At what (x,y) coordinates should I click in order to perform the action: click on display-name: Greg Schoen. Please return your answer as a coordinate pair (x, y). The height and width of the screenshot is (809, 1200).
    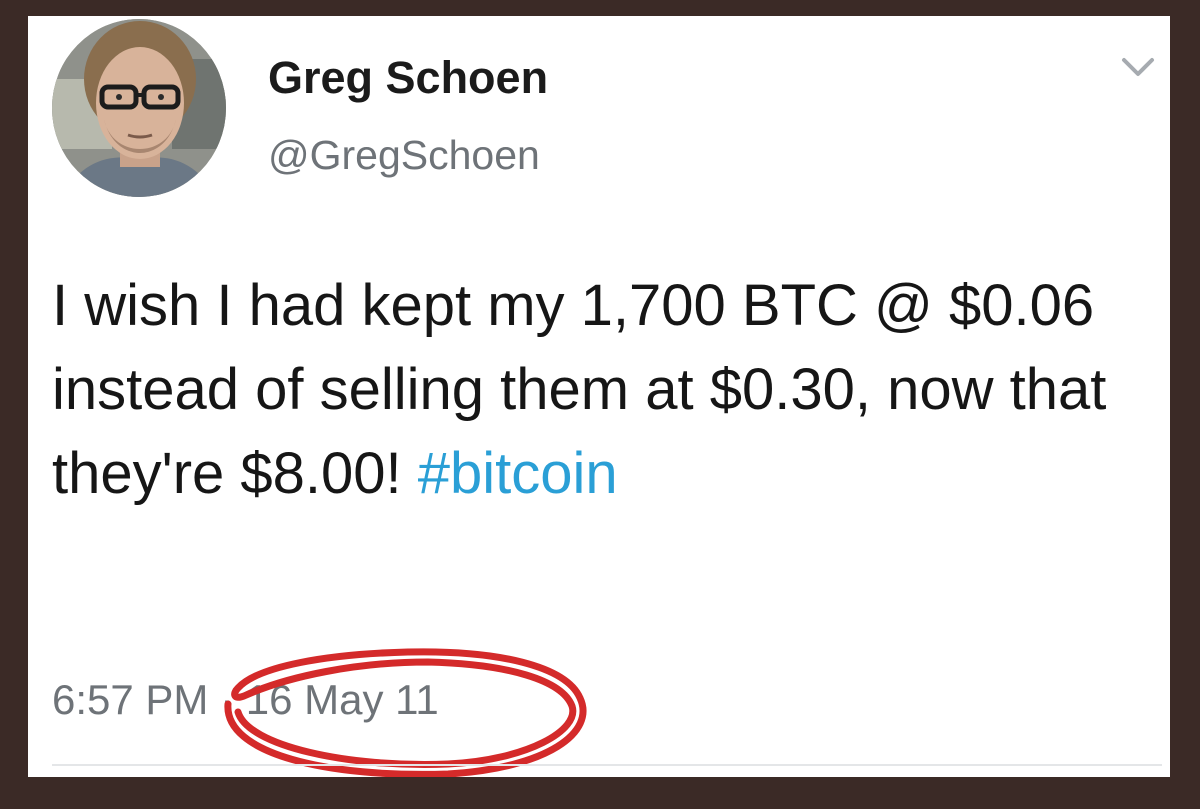
    Looking at the image, I should click on (408, 78).